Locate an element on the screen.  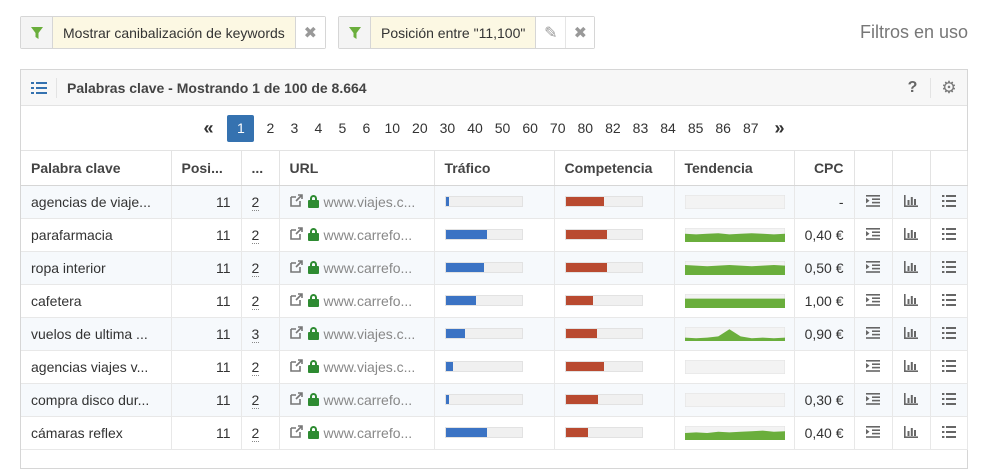
gear-icon: ⚙ is located at coordinates (949, 88).